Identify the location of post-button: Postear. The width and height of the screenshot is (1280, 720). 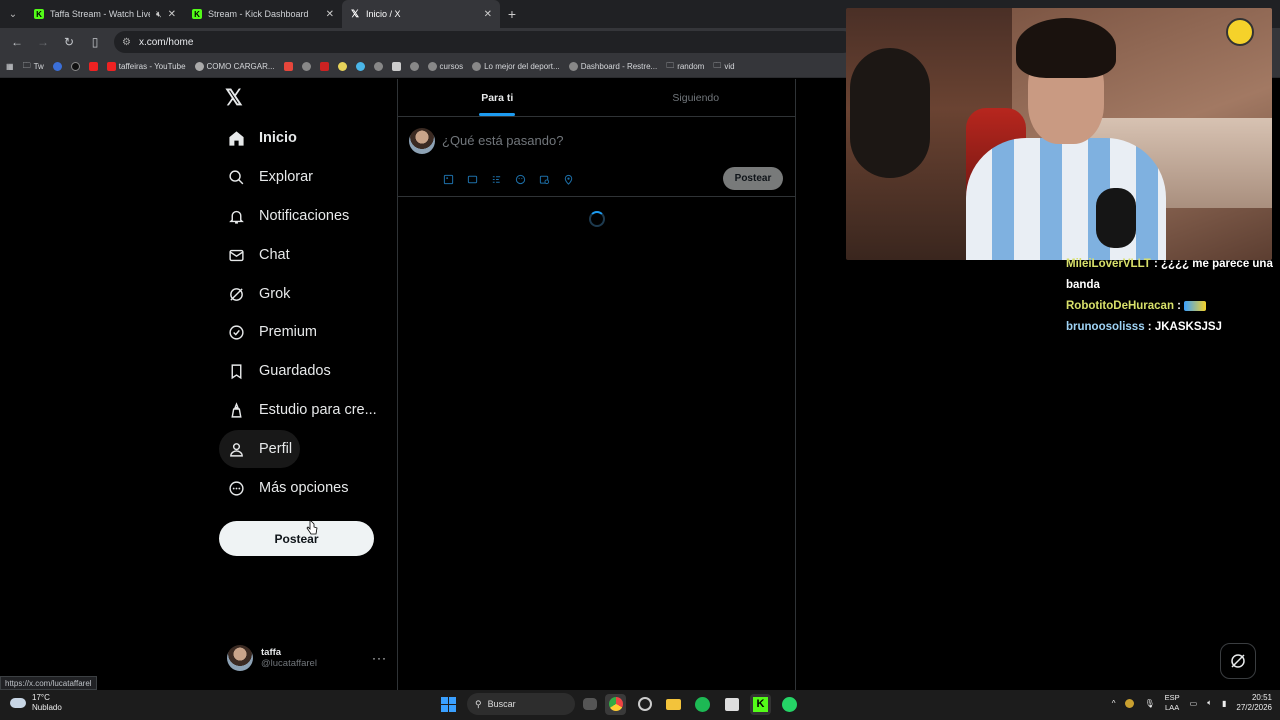
(296, 538).